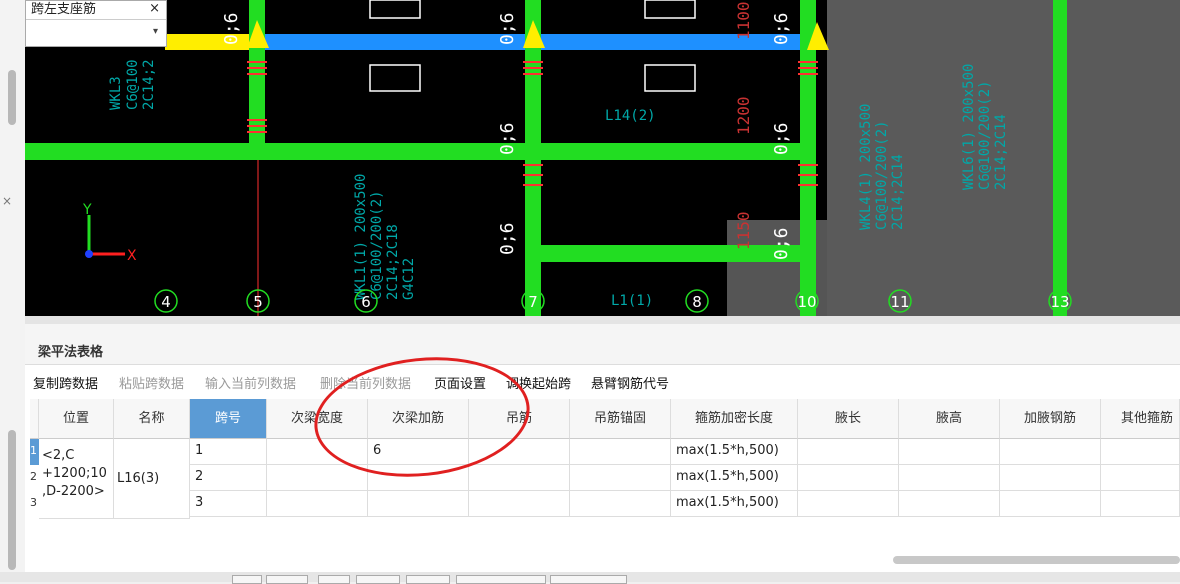 The height and width of the screenshot is (584, 1180). I want to click on col-header-secondary-rebar: 次梁加筋, so click(418, 419).